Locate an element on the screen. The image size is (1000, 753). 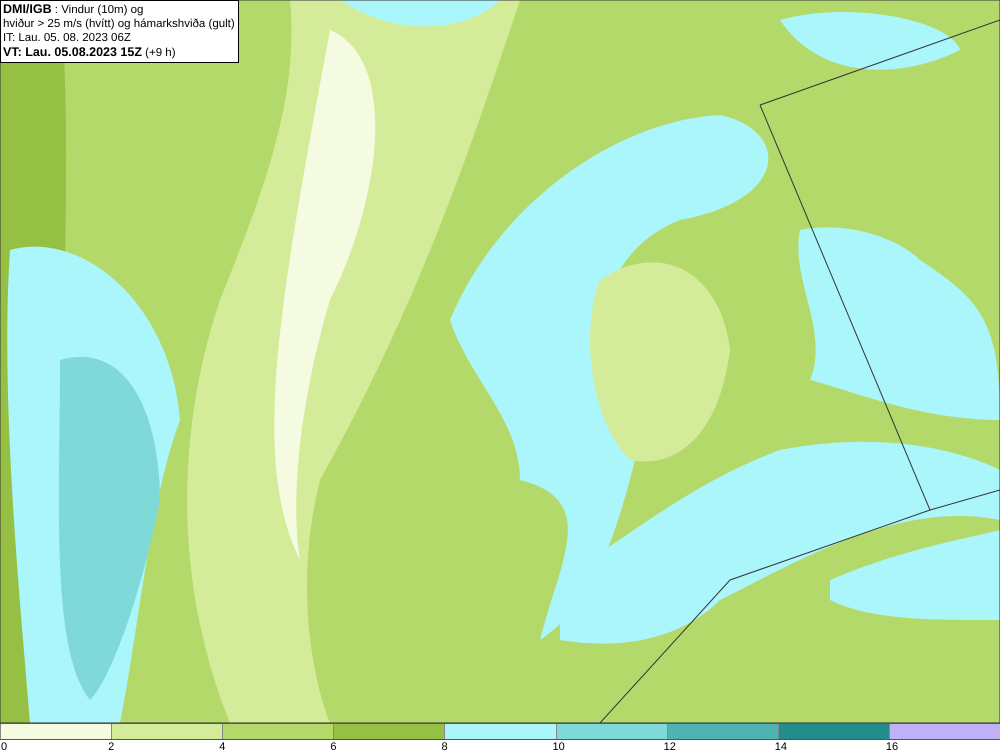
legend-label: 10 is located at coordinates (558, 746).